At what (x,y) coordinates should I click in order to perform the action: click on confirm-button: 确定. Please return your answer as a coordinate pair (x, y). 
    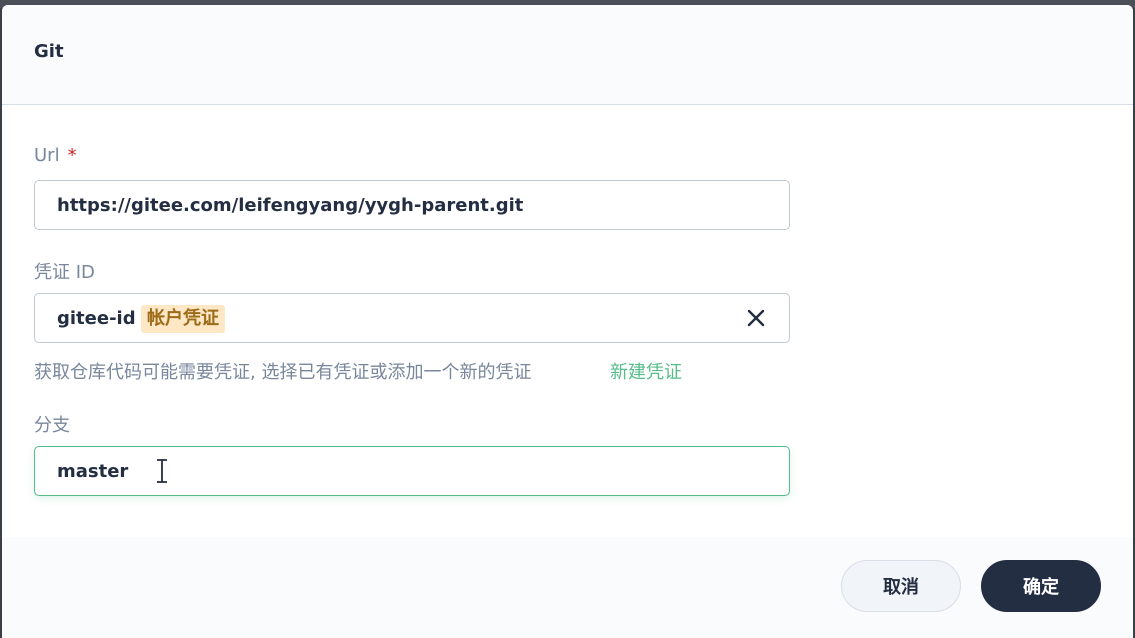
    Looking at the image, I should click on (1041, 586).